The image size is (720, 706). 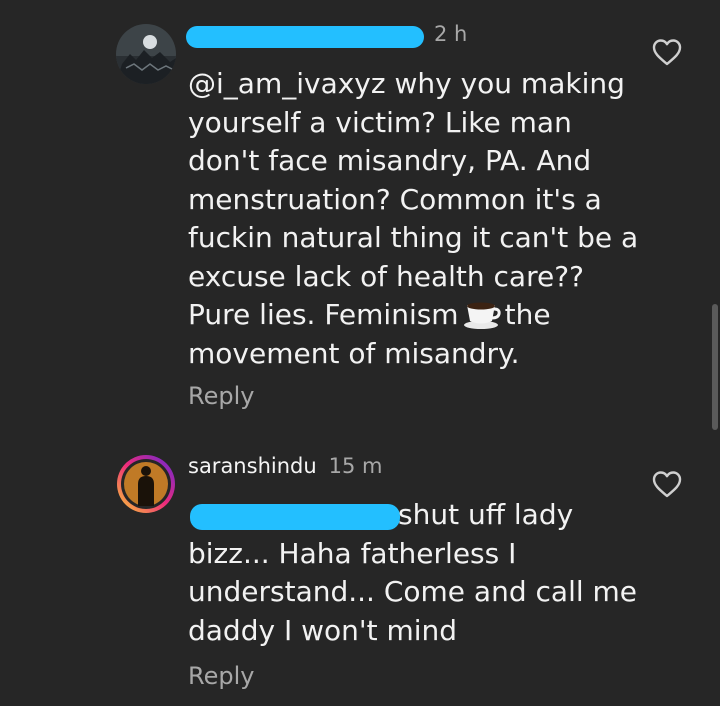 I want to click on coffee-icon, so click(x=482, y=315).